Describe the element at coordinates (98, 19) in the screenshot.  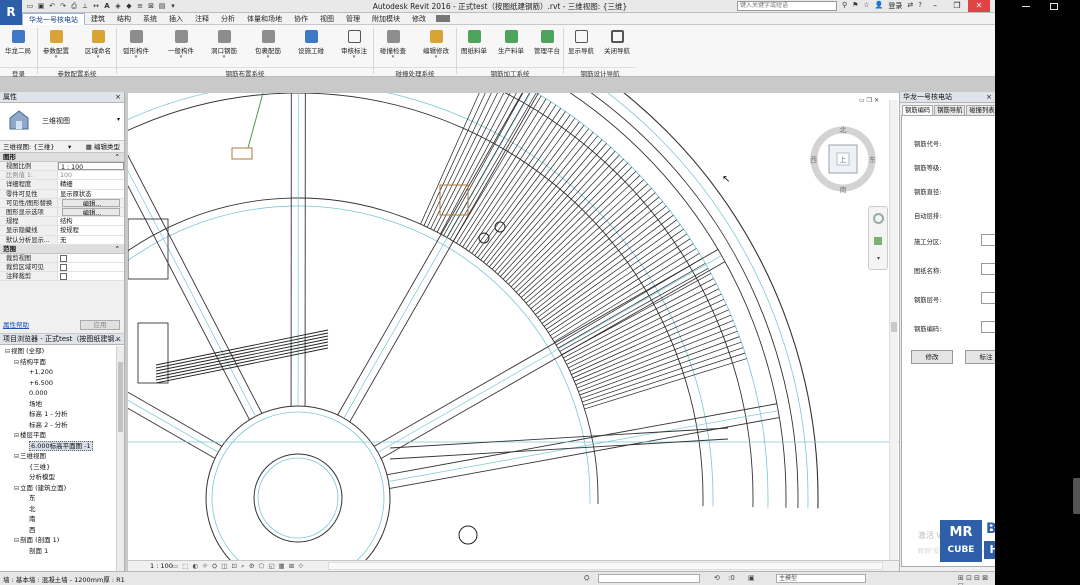
I see `tab-architecture: 建筑` at that location.